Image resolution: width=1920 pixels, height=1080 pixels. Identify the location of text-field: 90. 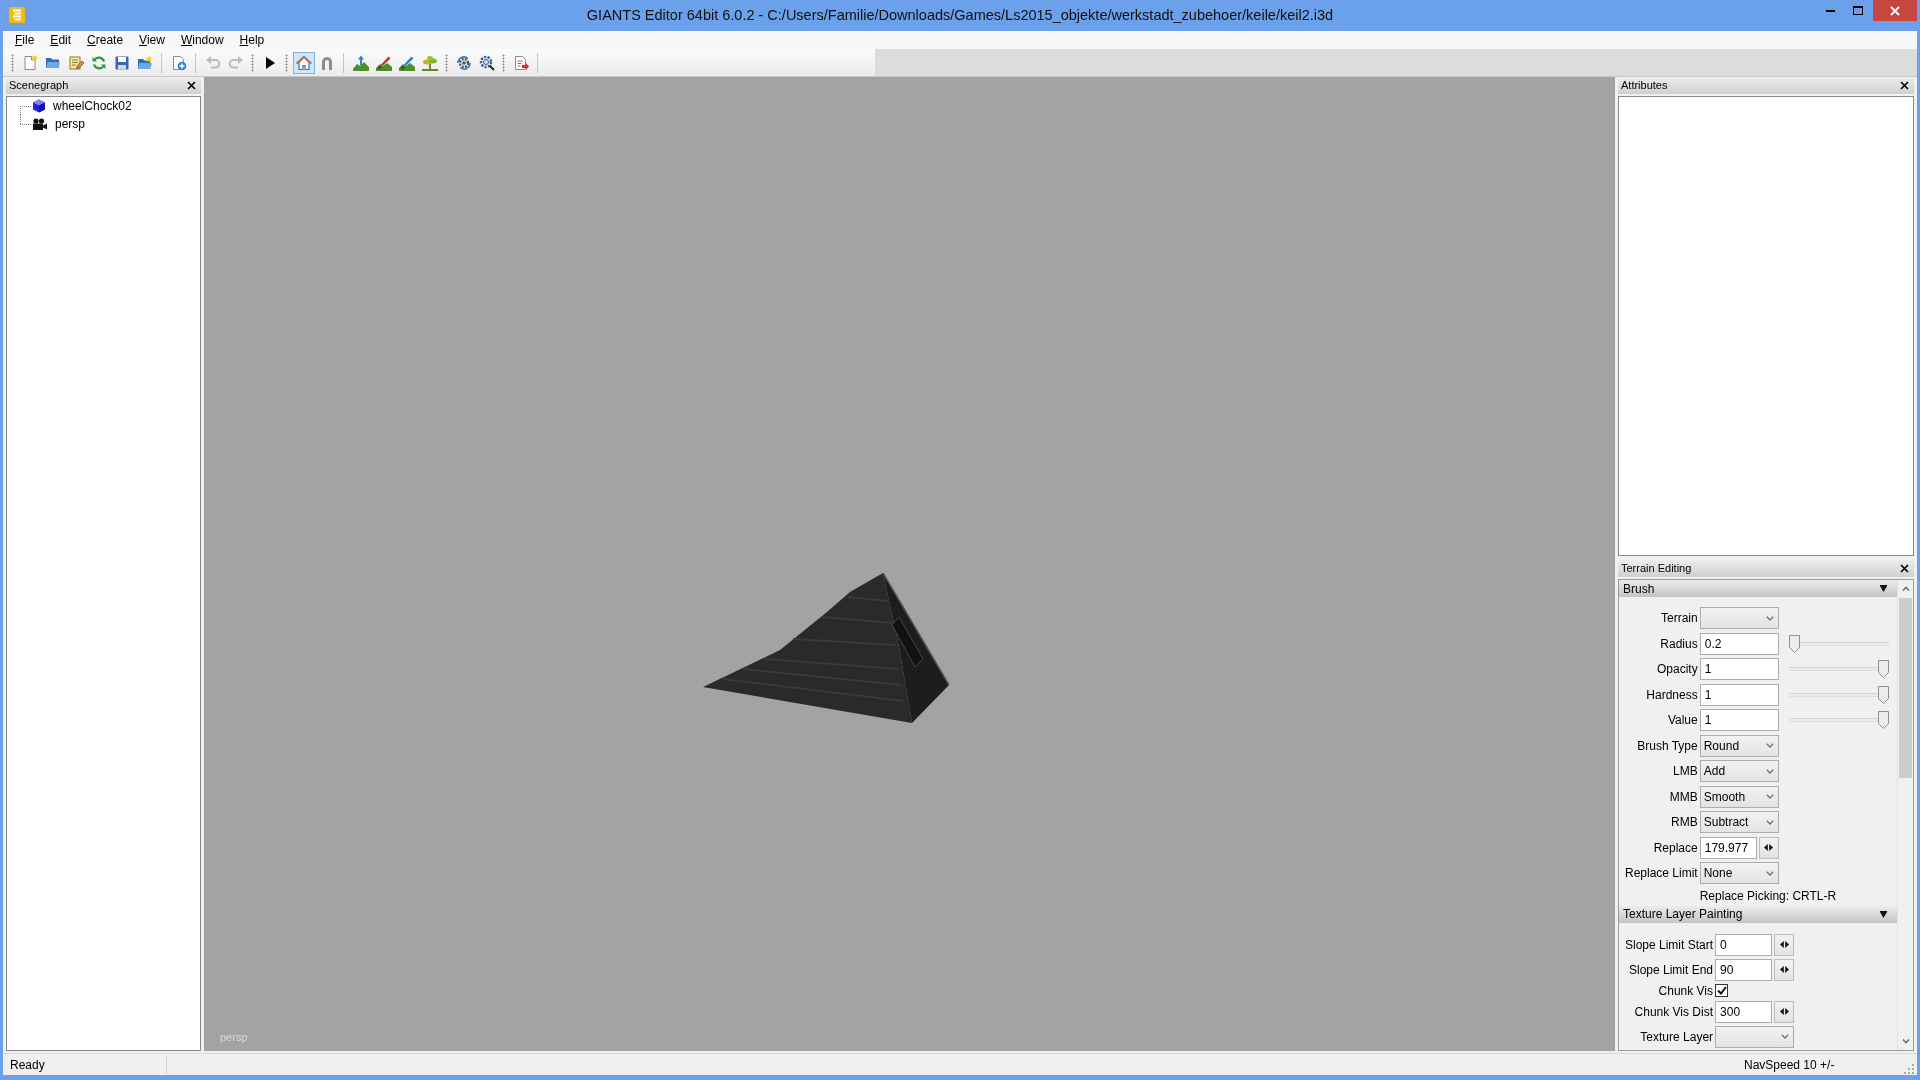
(1744, 969).